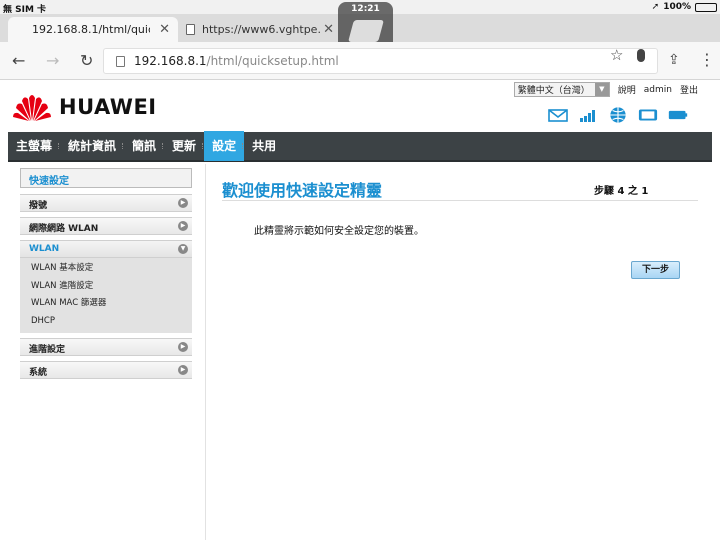 The width and height of the screenshot is (720, 540). What do you see at coordinates (366, 31) in the screenshot?
I see `tab-switcher-icon` at bounding box center [366, 31].